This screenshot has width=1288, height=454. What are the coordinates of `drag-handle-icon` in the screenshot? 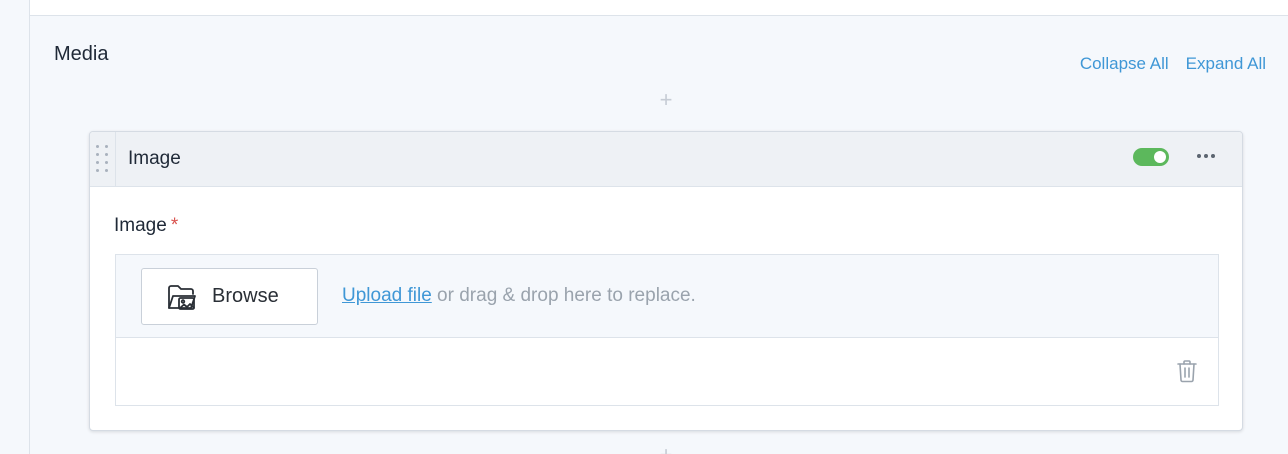 It's located at (103, 159).